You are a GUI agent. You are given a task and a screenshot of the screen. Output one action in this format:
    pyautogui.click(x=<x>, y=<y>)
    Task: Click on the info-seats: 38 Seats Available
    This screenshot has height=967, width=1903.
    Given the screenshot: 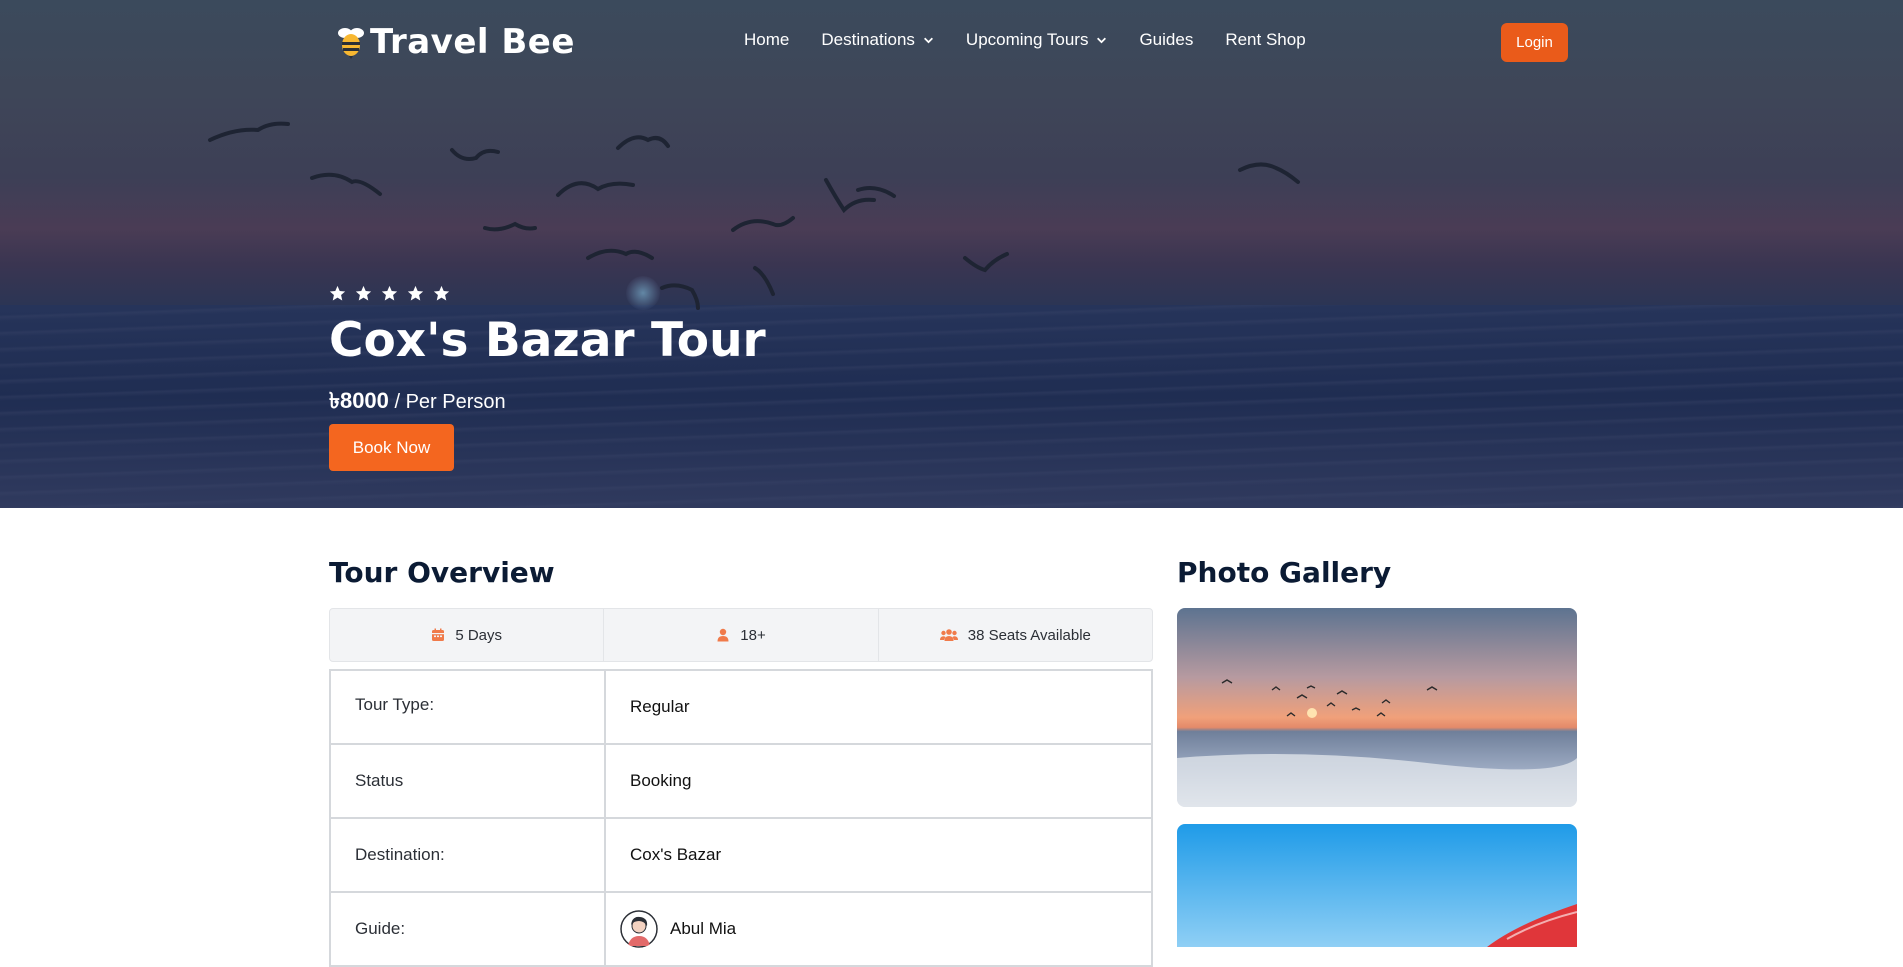 What is the action you would take?
    pyautogui.click(x=1015, y=635)
    